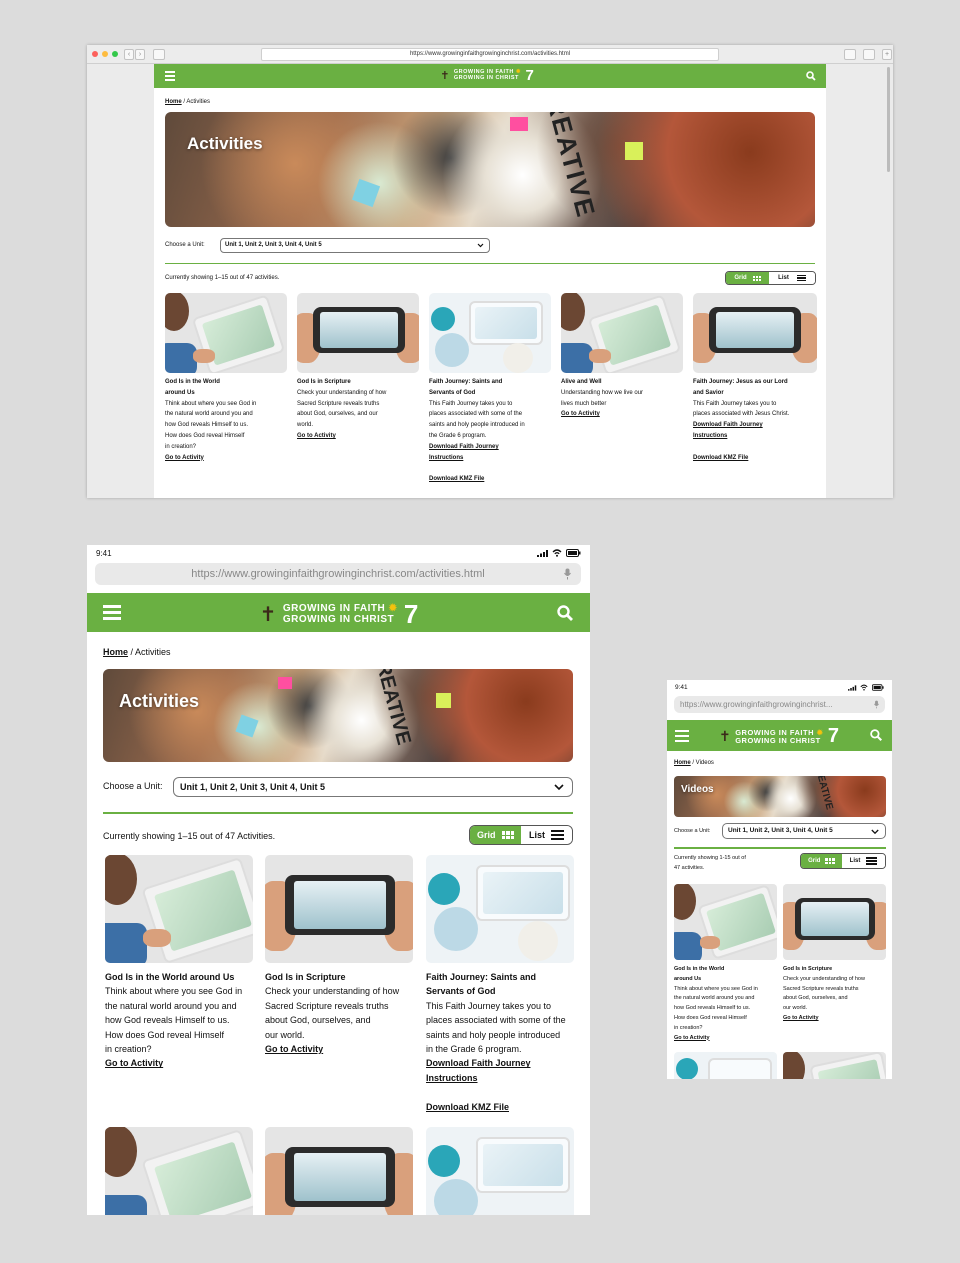  Describe the element at coordinates (869, 54) in the screenshot. I see `tabs-button` at that location.